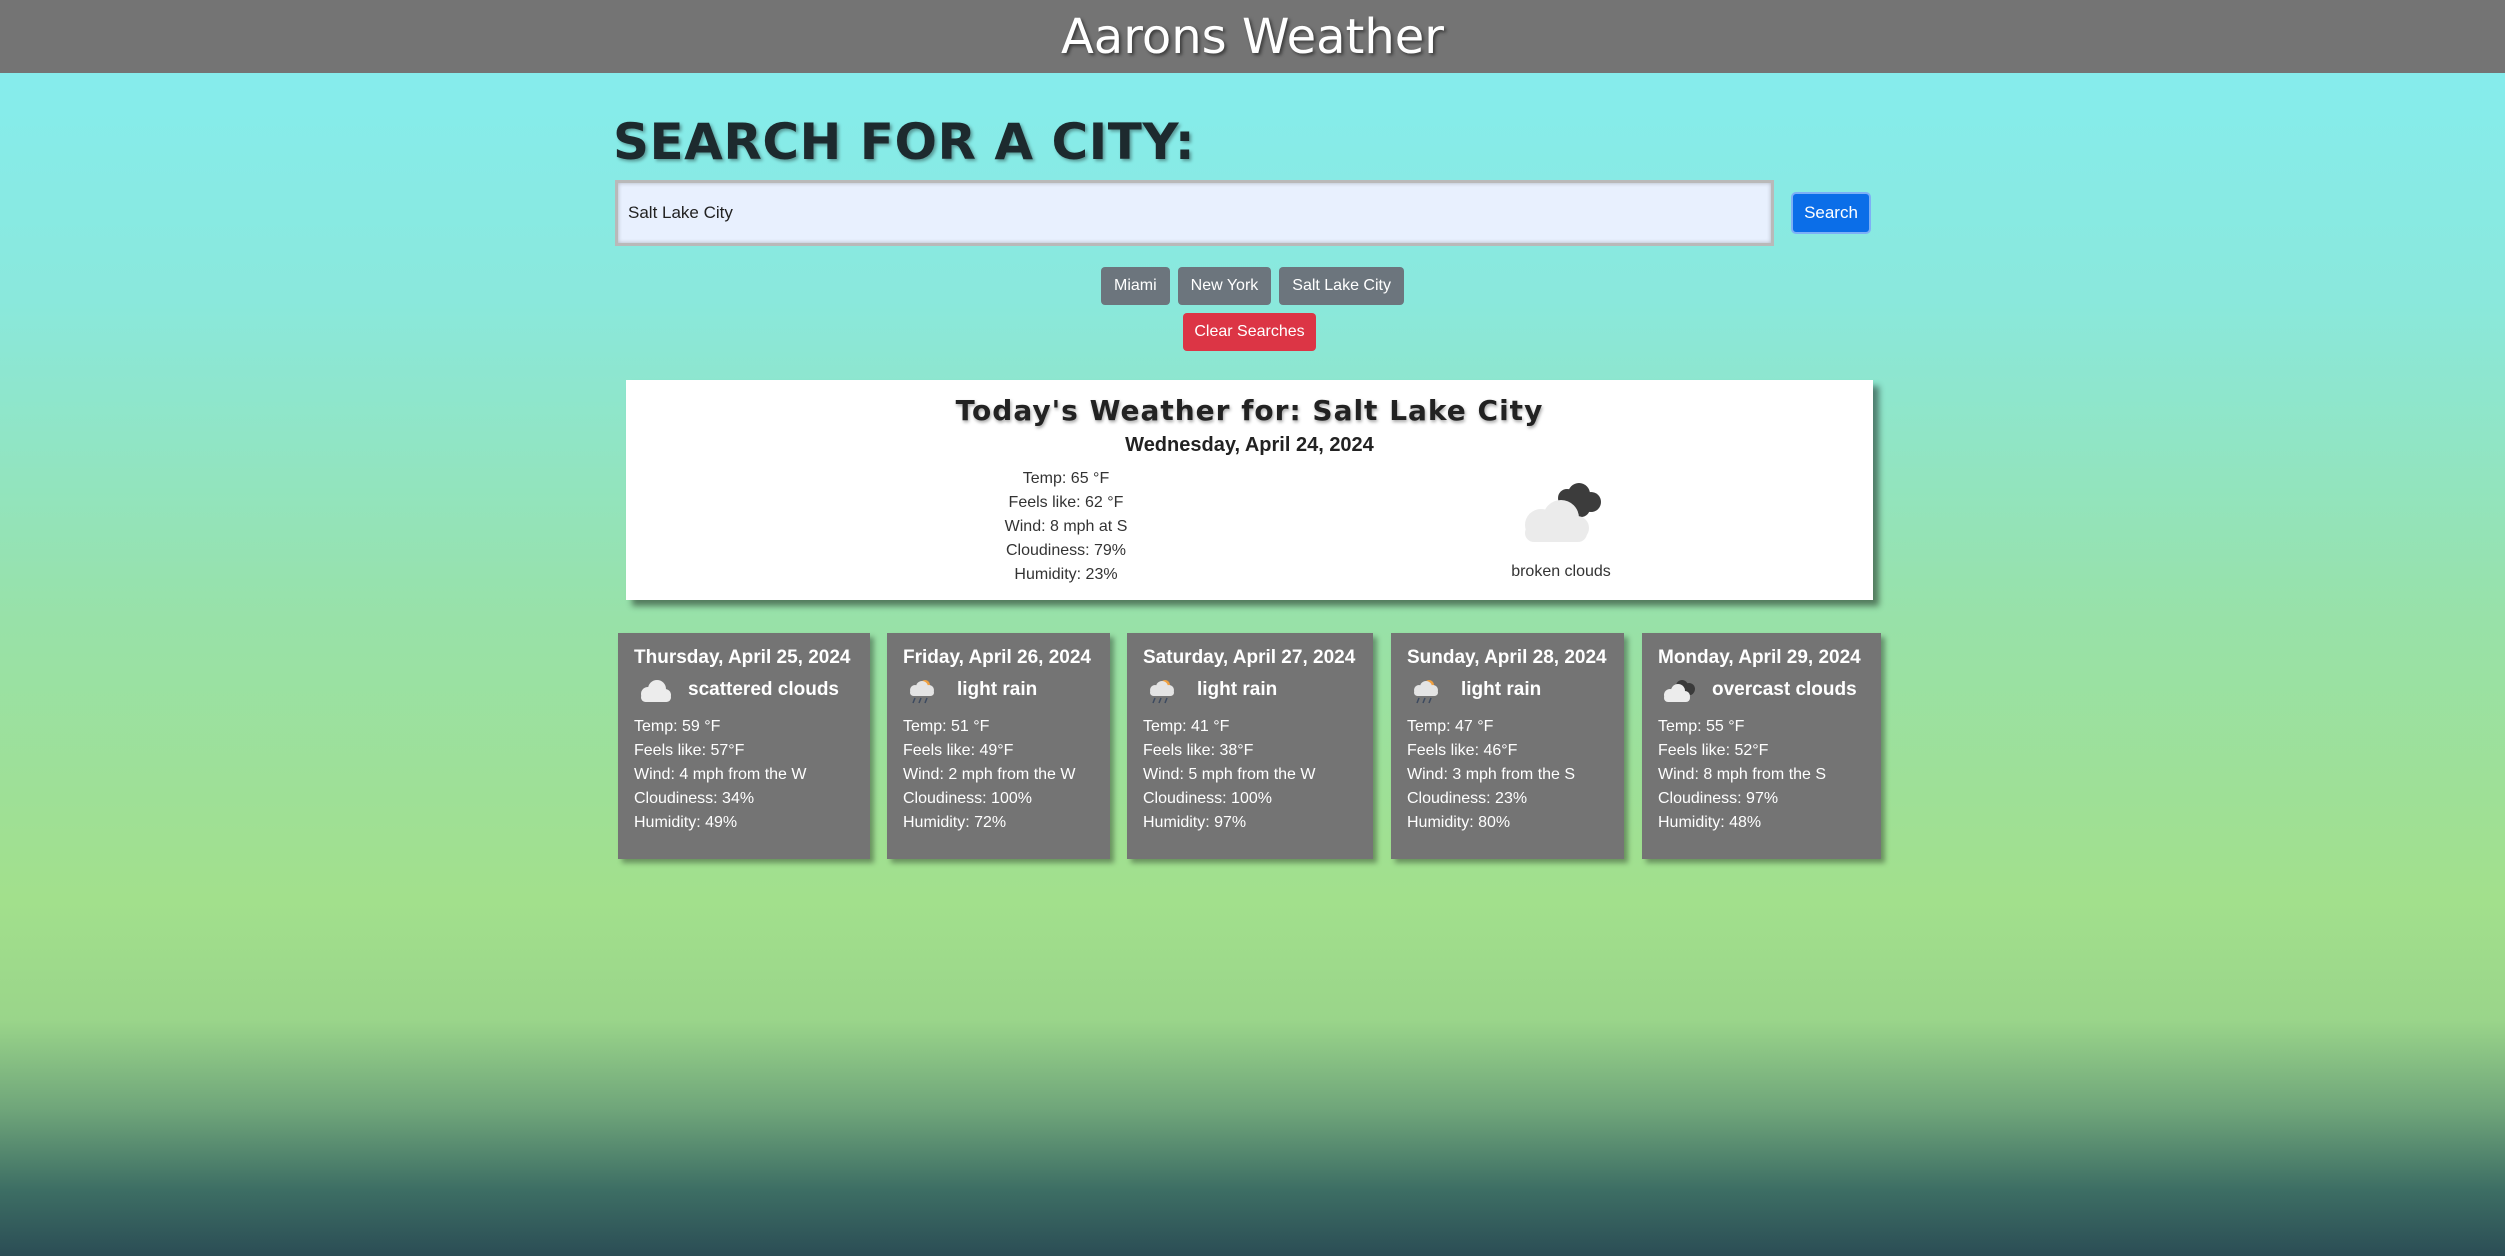 Image resolution: width=2505 pixels, height=1256 pixels. I want to click on forecast-wind: Wind: 3 mph from the S, so click(1491, 774).